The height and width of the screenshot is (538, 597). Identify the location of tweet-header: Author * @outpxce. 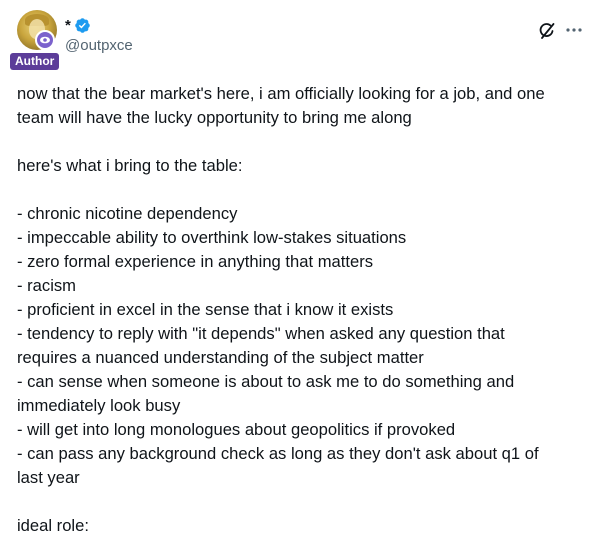
(298, 40).